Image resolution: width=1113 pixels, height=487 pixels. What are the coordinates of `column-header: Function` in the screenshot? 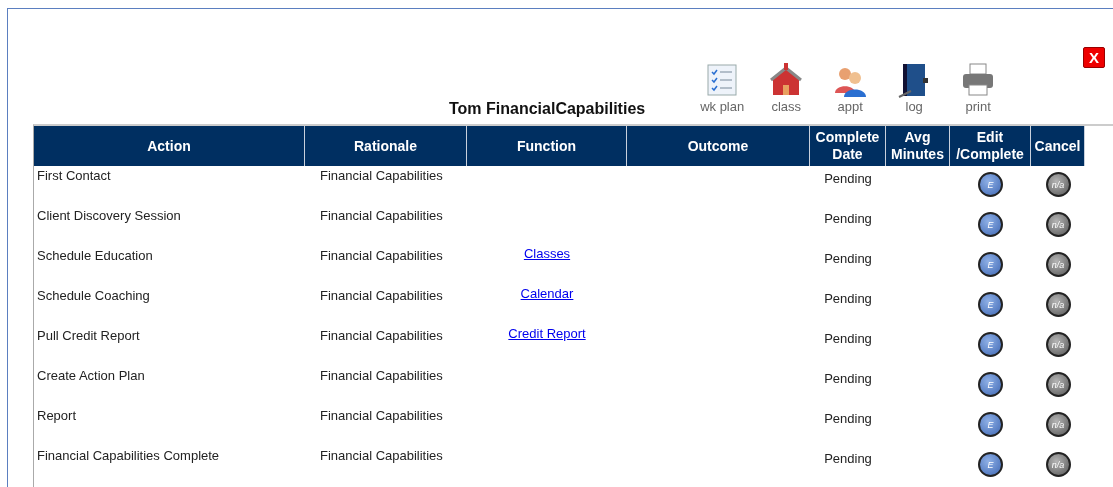 It's located at (547, 146).